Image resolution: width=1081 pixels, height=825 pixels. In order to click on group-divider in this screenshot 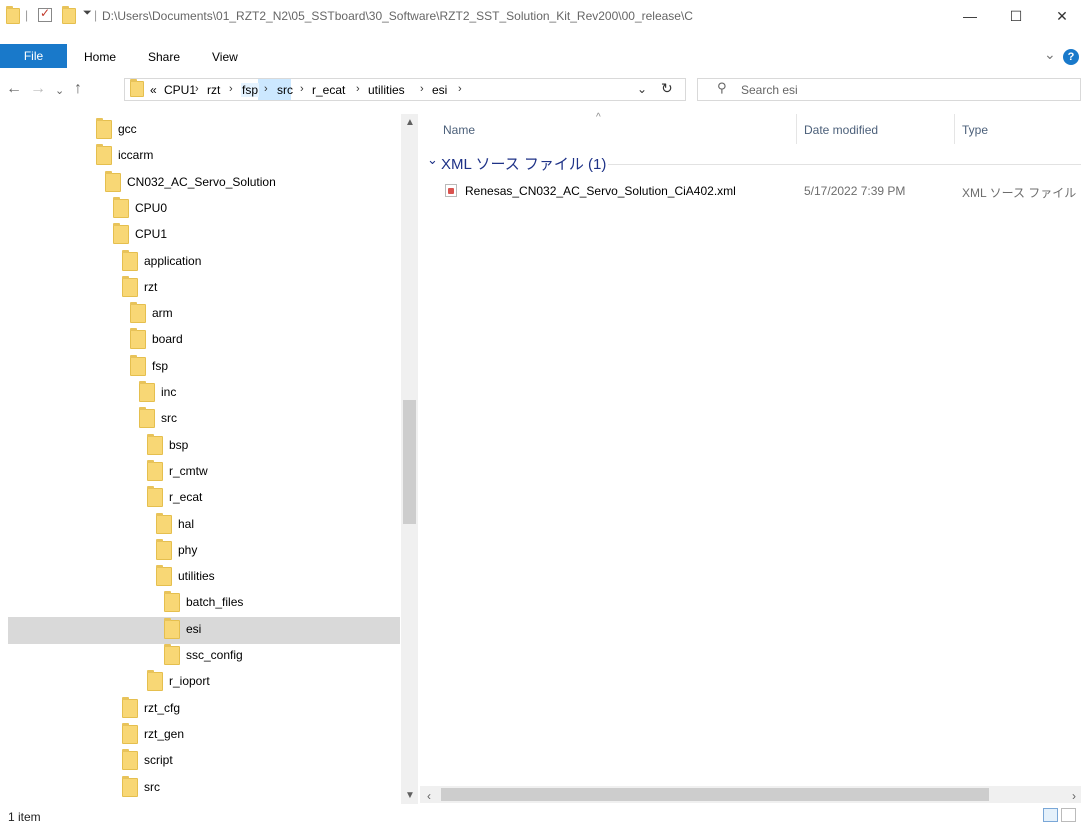, I will do `click(844, 164)`.